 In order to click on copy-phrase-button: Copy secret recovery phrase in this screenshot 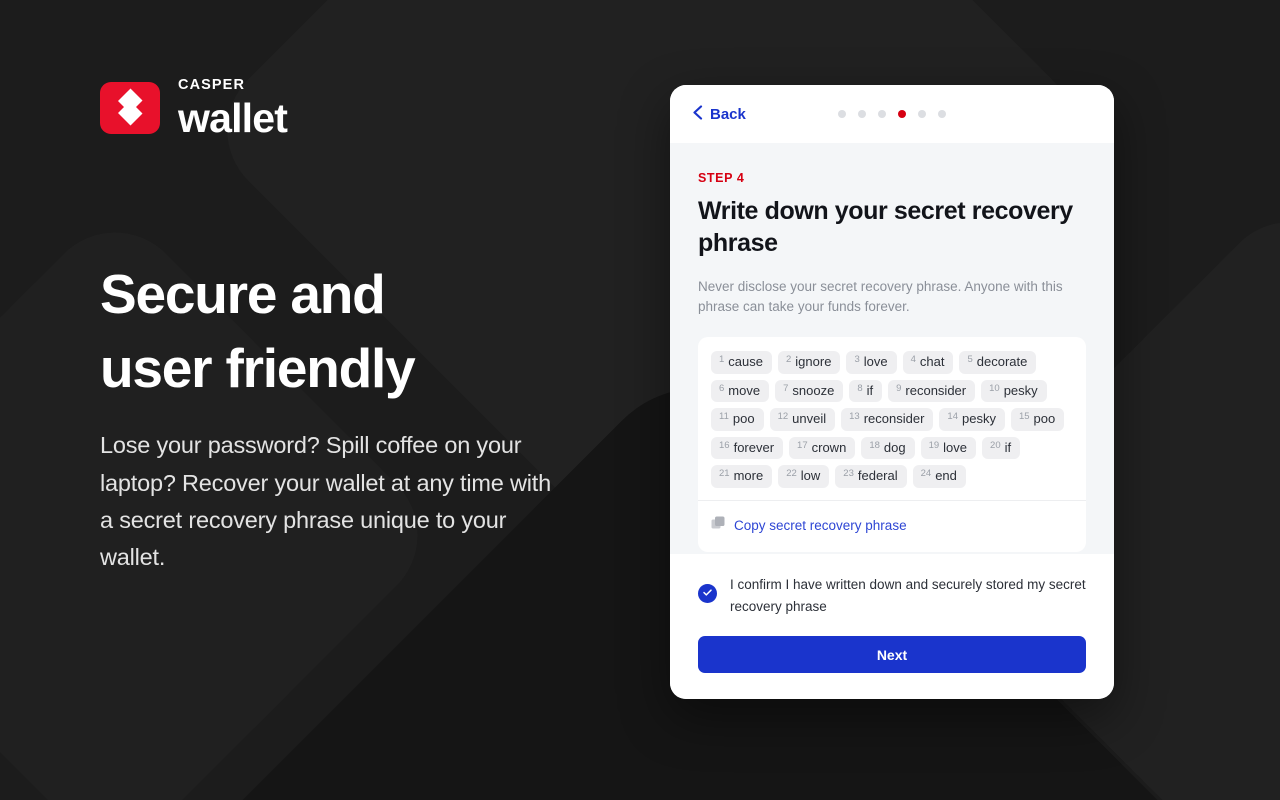, I will do `click(892, 526)`.